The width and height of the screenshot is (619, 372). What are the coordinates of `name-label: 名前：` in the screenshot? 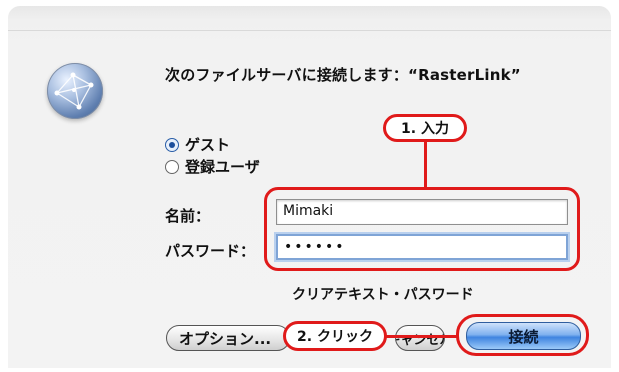 It's located at (188, 216).